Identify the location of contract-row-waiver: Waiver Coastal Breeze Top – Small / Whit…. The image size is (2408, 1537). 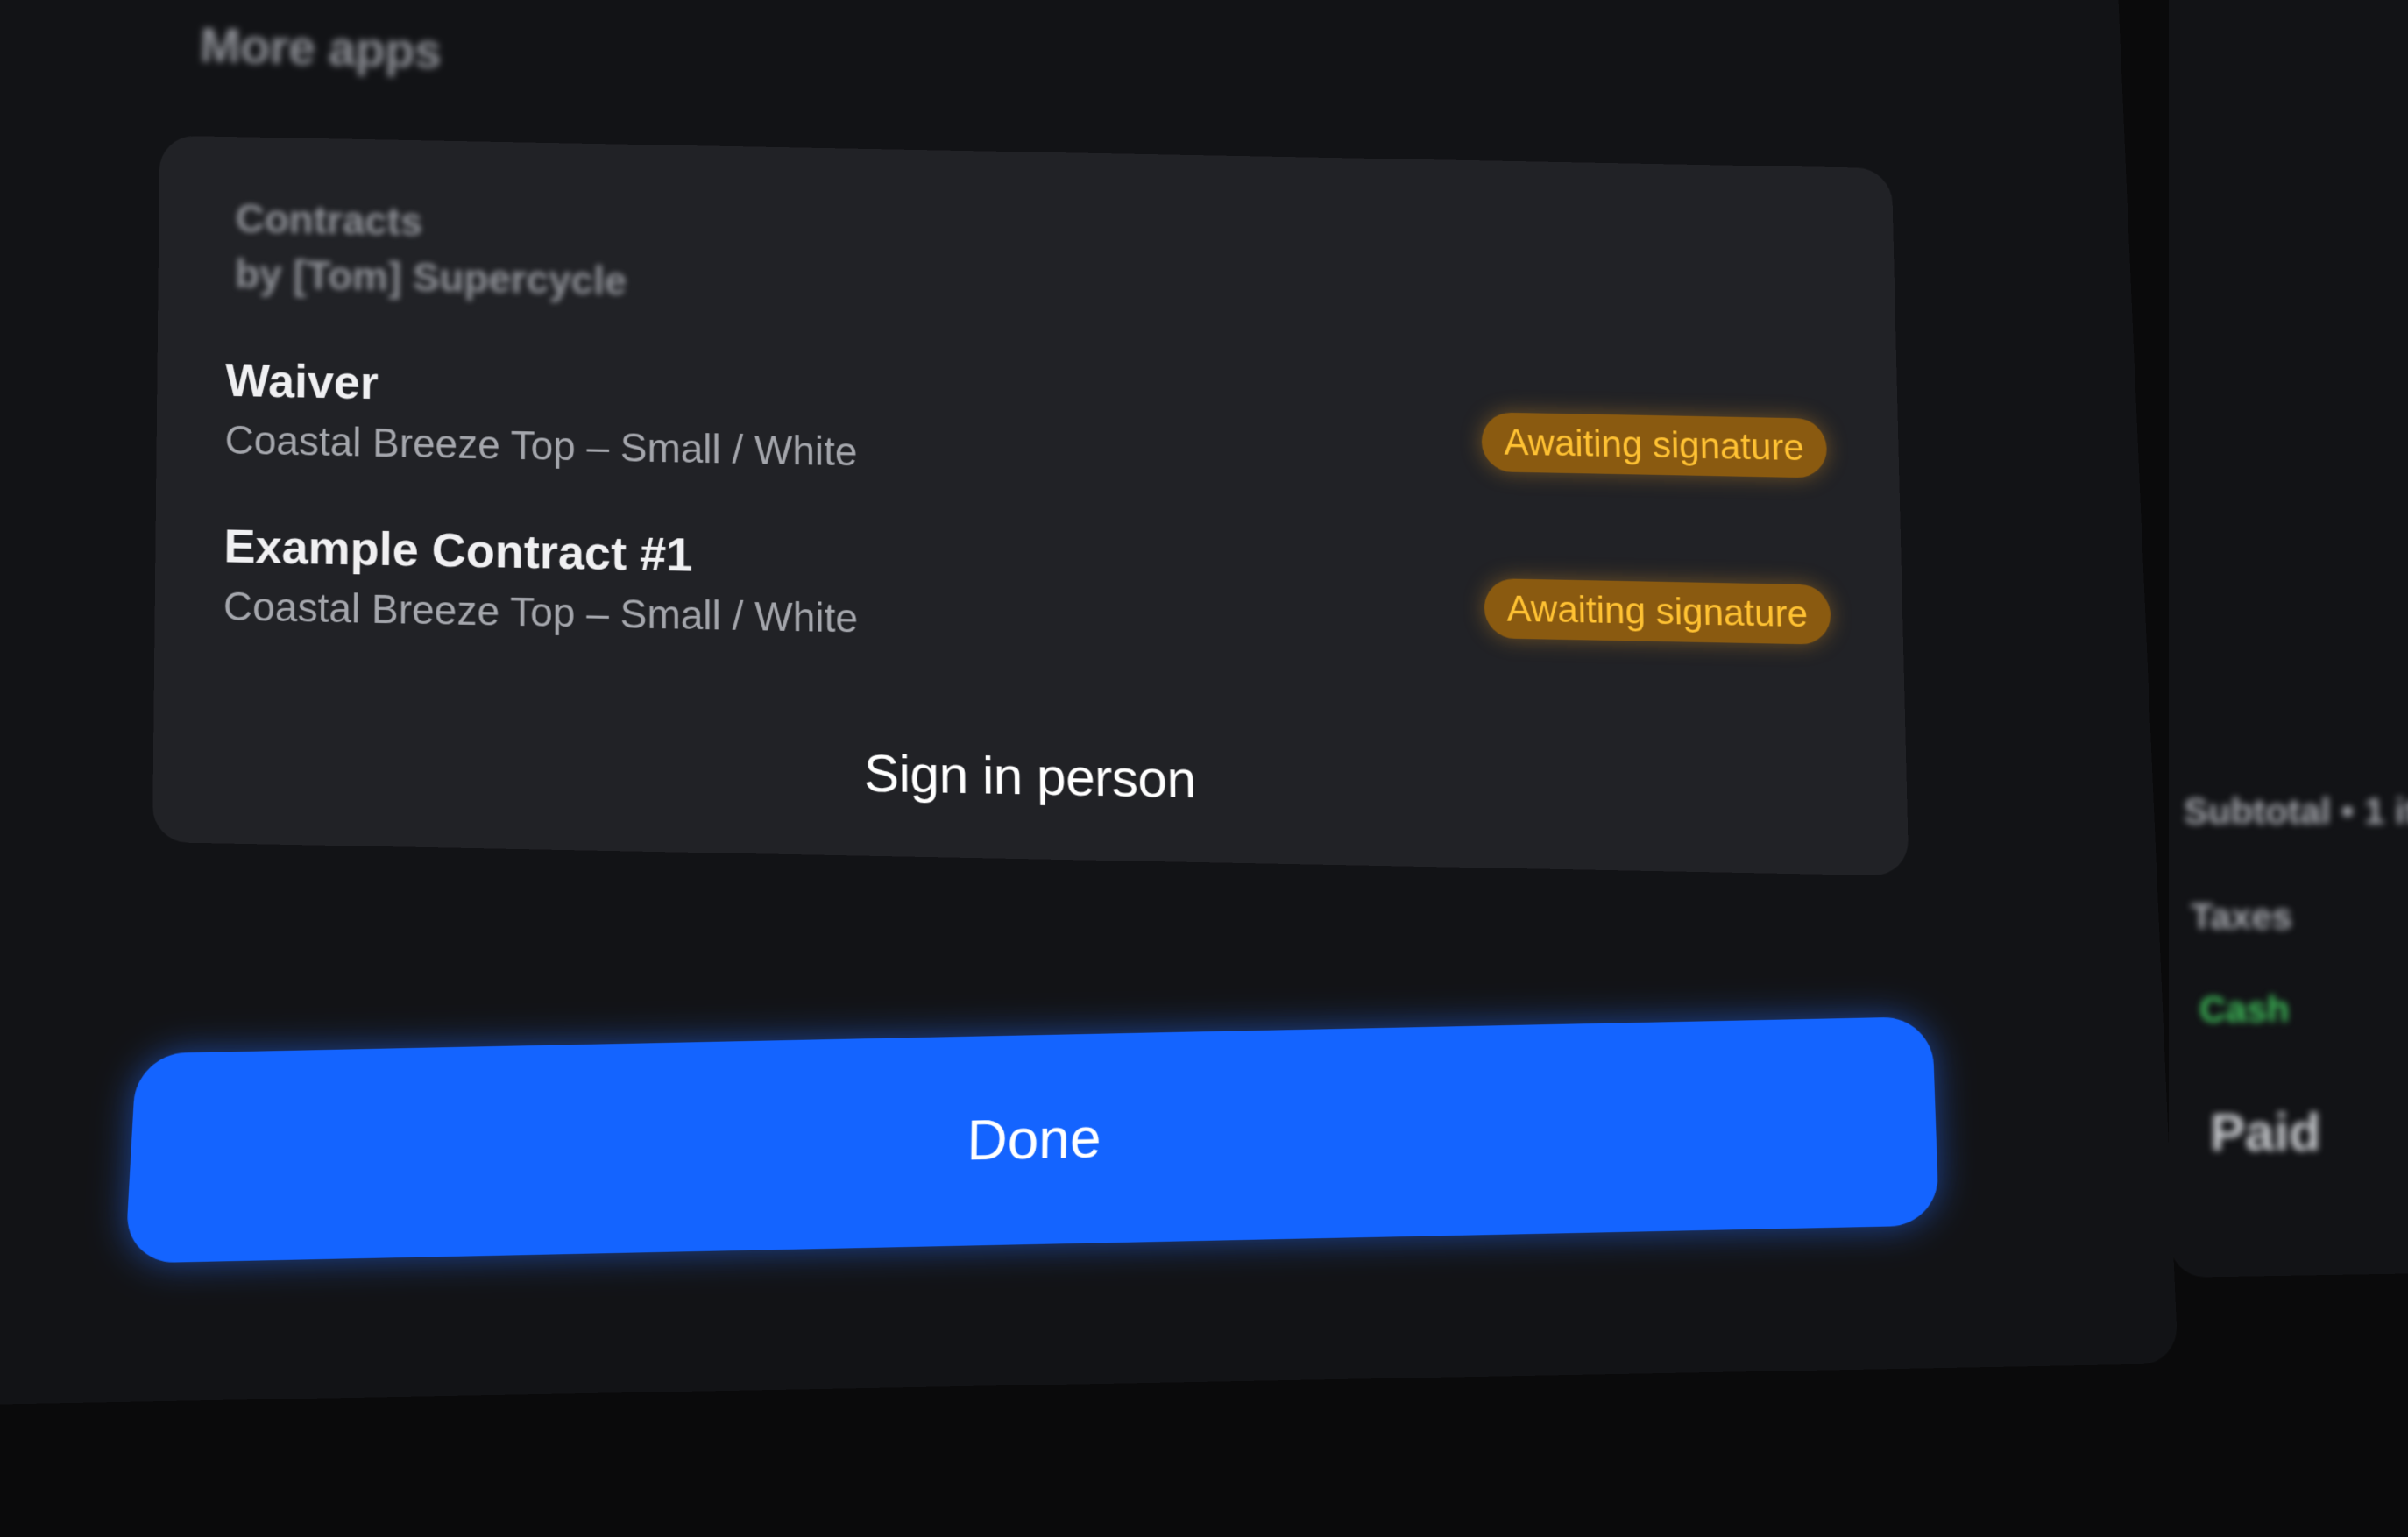
(1026, 433).